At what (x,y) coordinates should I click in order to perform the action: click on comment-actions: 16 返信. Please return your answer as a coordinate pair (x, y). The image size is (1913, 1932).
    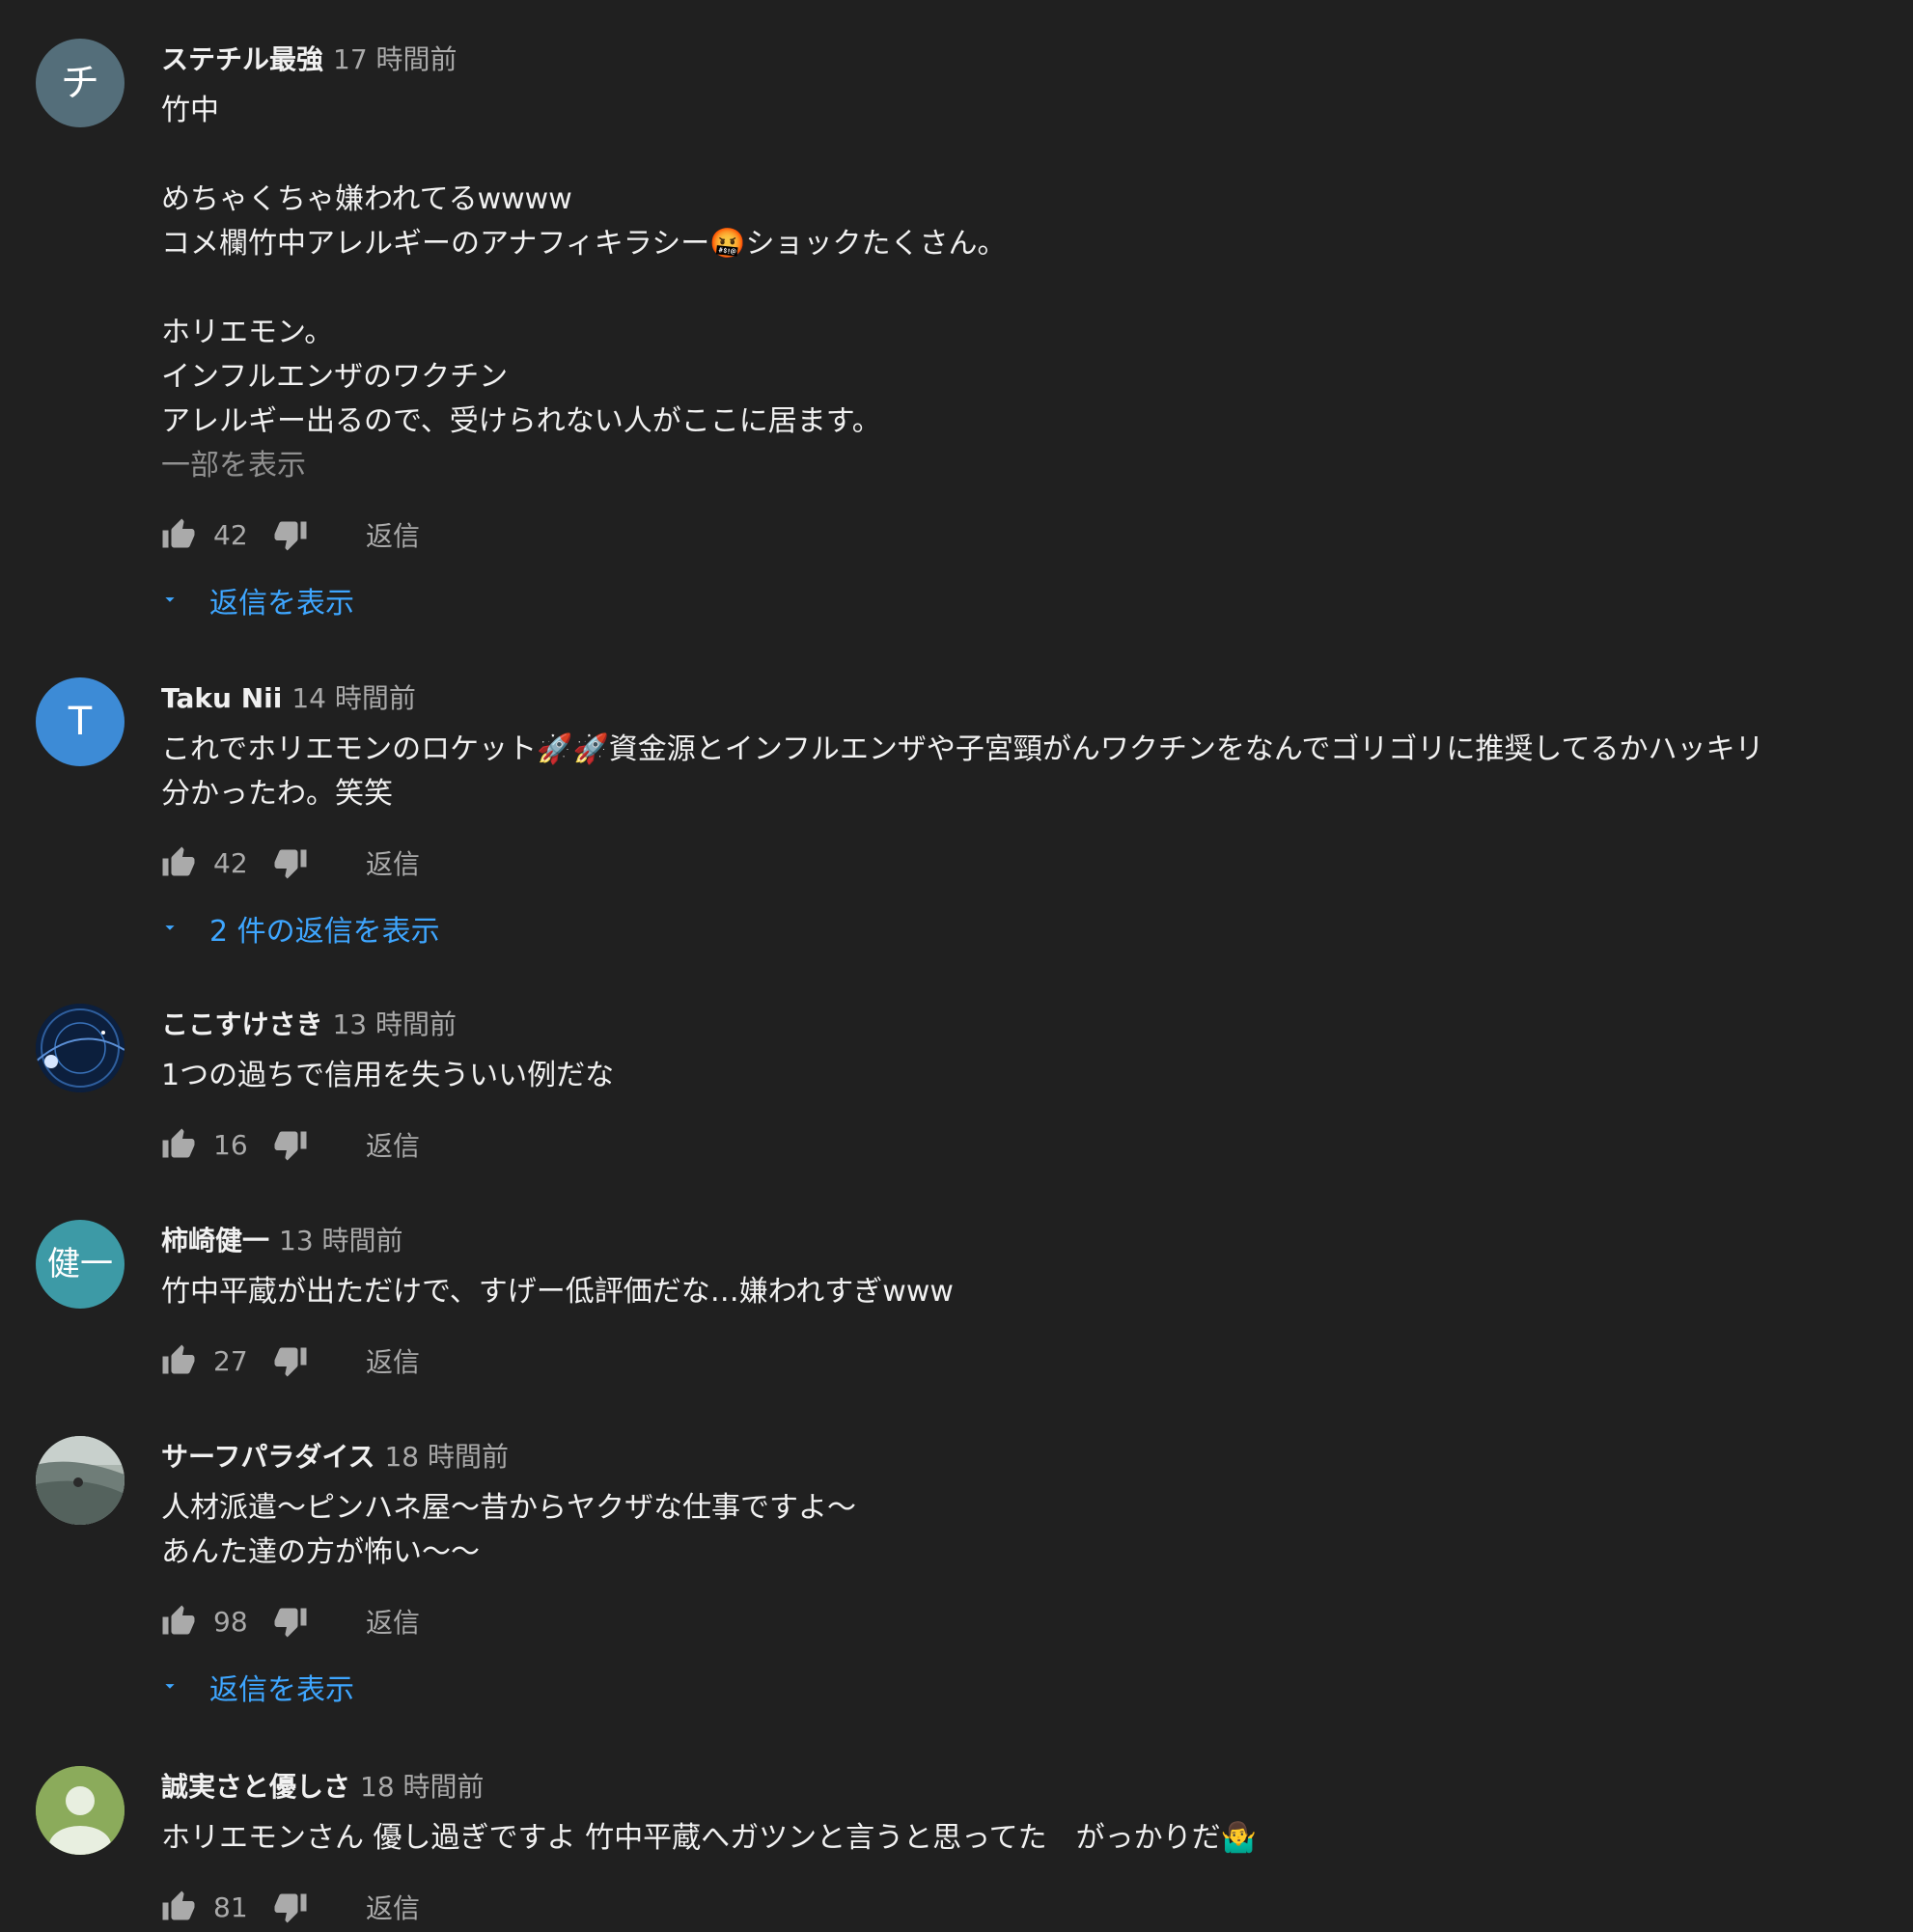
    Looking at the image, I should click on (290, 1144).